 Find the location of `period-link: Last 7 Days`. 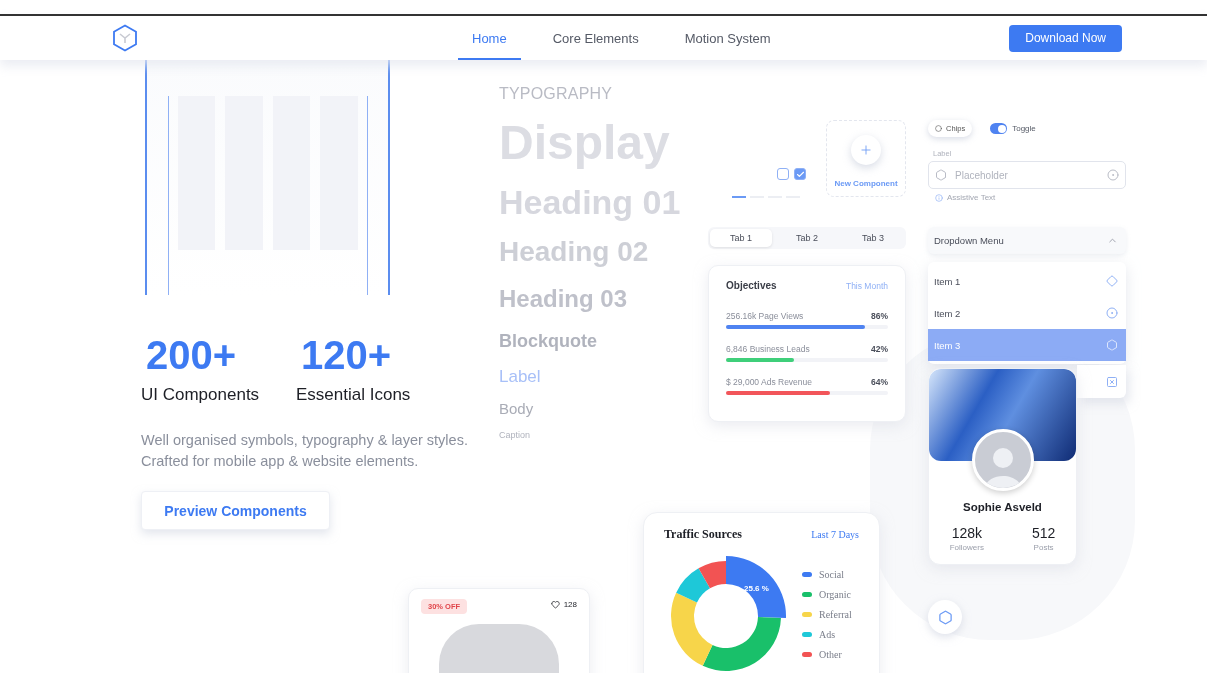

period-link: Last 7 Days is located at coordinates (835, 534).